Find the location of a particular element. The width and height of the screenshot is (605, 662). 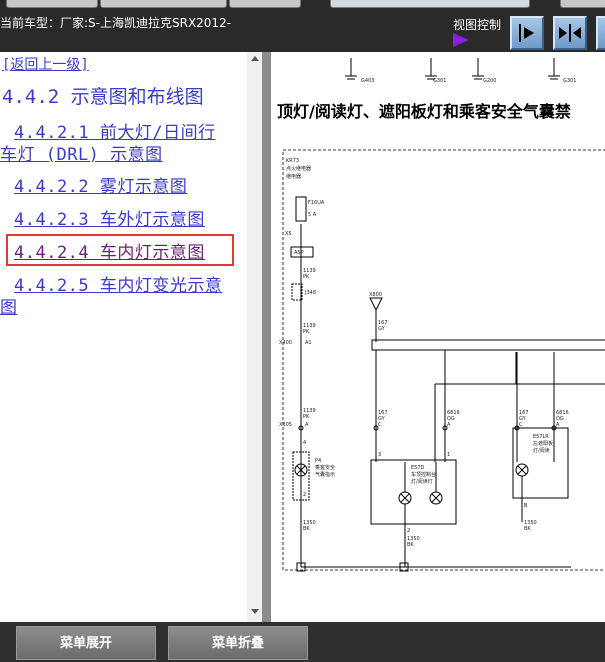

top-tab-active is located at coordinates (430, 4).